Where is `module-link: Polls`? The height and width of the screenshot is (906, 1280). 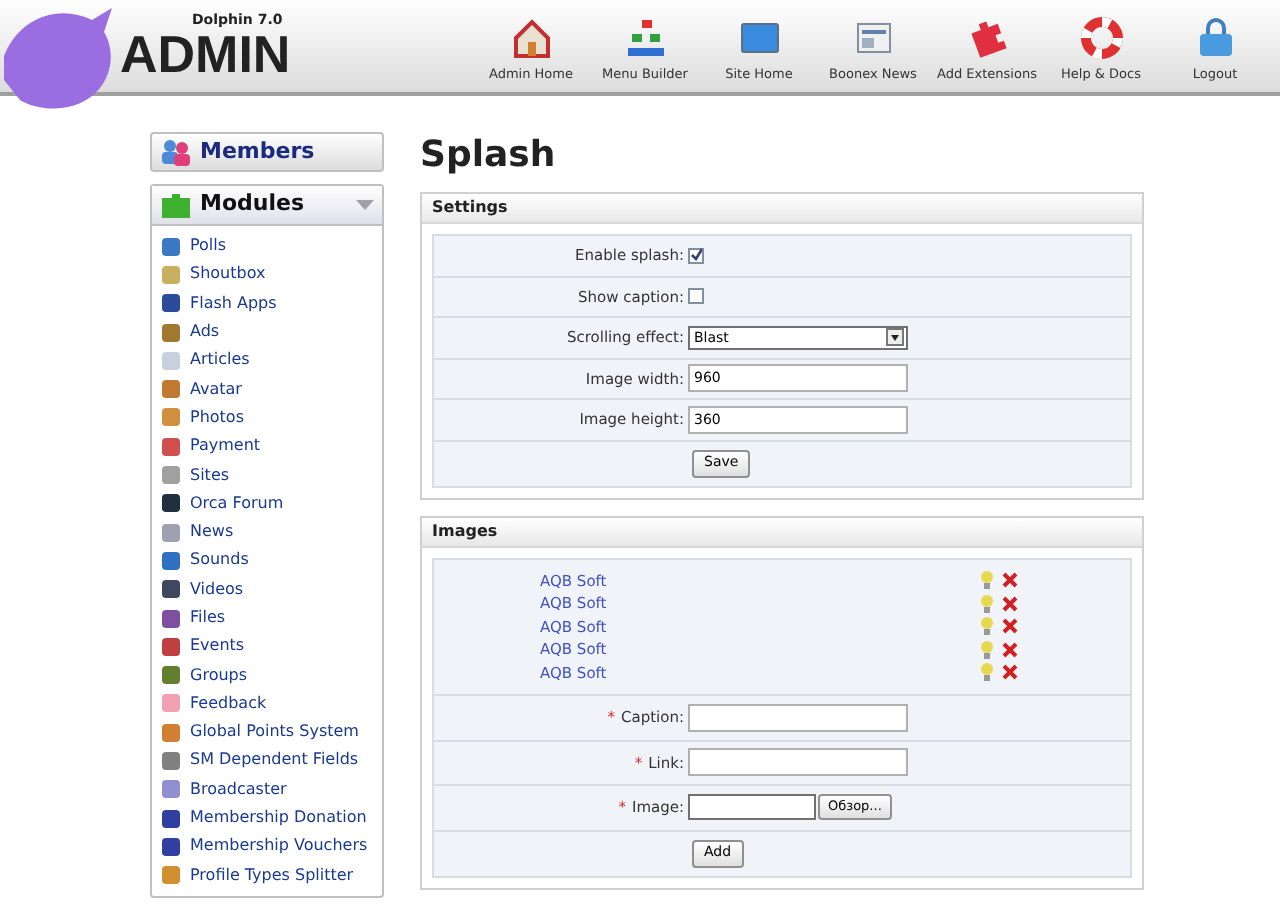 module-link: Polls is located at coordinates (267, 246).